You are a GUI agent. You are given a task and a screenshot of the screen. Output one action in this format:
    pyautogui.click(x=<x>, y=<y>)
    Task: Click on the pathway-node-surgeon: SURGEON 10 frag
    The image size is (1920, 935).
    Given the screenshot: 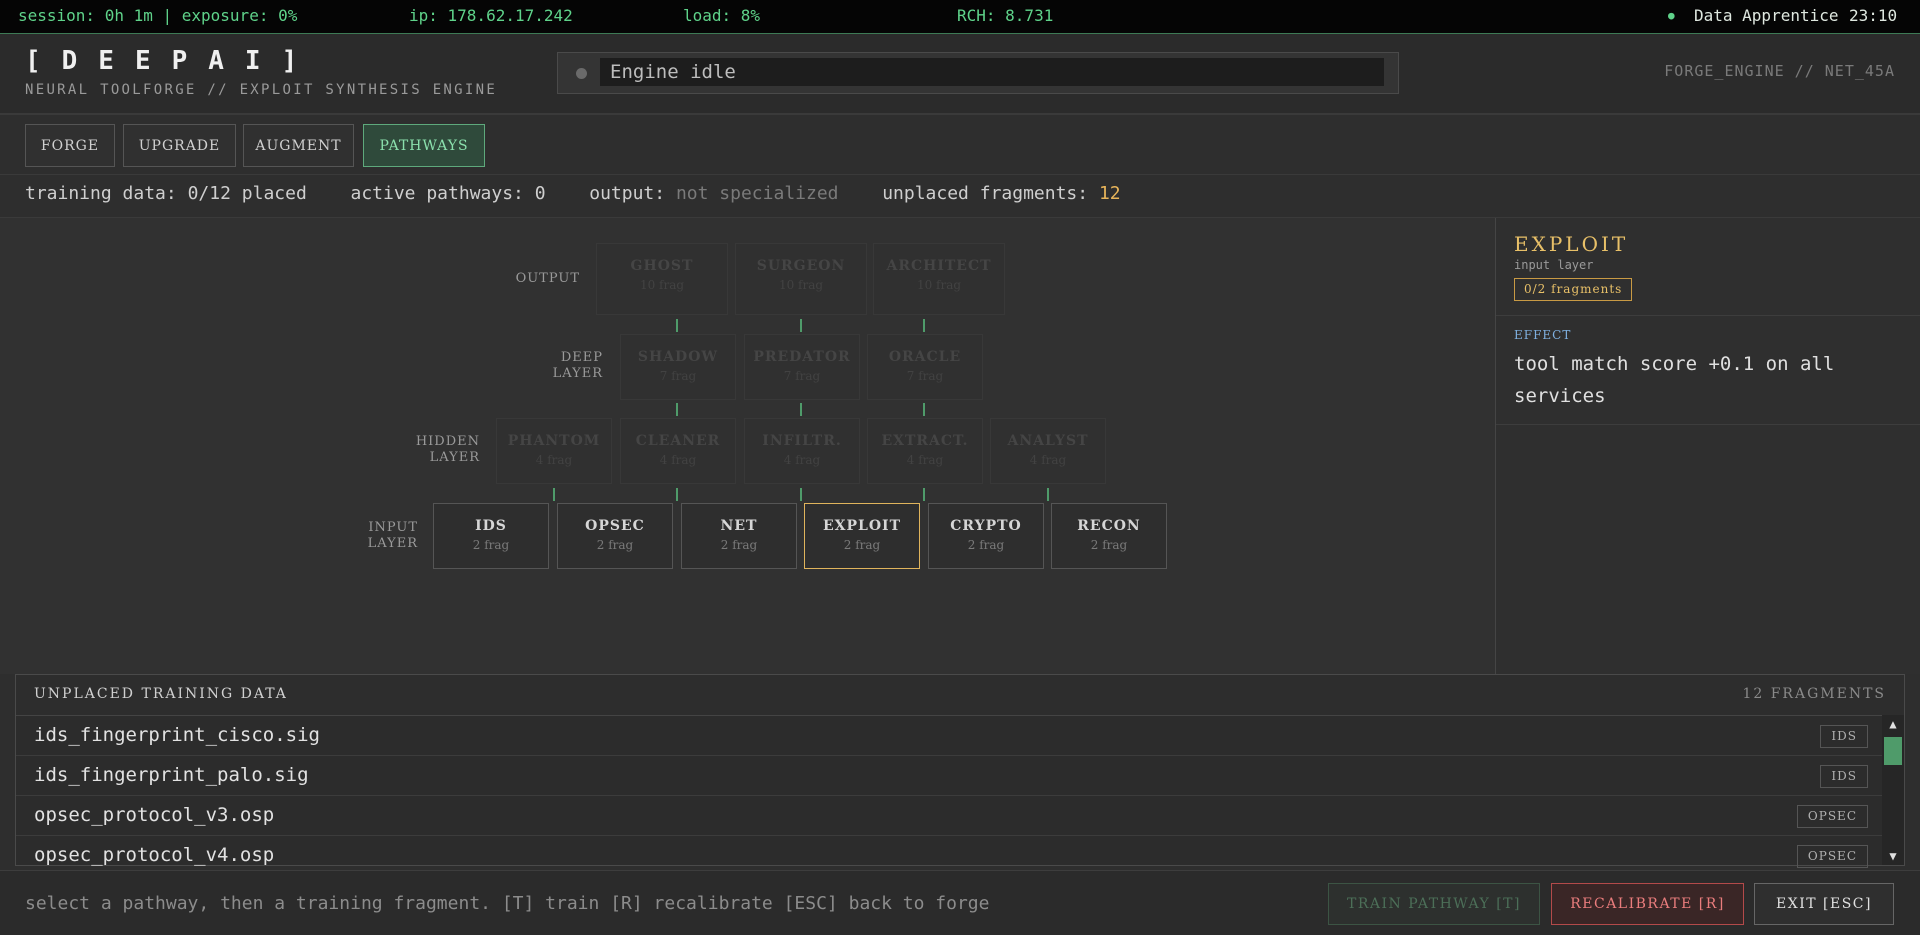 What is the action you would take?
    pyautogui.click(x=801, y=279)
    